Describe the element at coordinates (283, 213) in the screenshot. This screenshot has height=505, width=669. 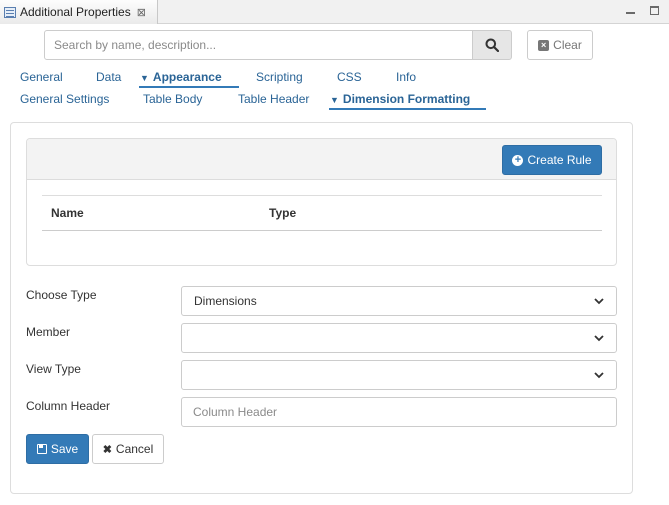
I see `column-header-type: Type` at that location.